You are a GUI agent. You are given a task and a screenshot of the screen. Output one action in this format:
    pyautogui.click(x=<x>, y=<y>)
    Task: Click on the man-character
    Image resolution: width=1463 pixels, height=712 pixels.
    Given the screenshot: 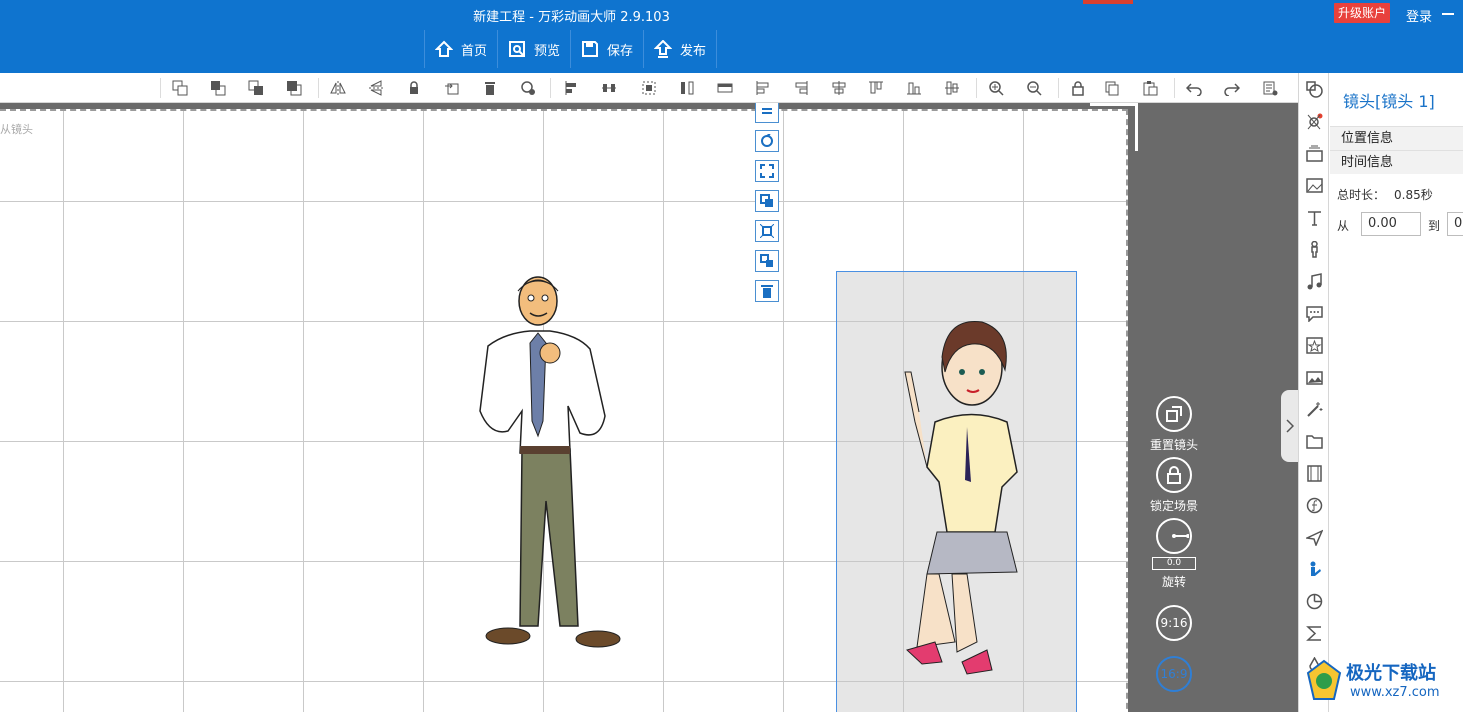 What is the action you would take?
    pyautogui.click(x=540, y=466)
    